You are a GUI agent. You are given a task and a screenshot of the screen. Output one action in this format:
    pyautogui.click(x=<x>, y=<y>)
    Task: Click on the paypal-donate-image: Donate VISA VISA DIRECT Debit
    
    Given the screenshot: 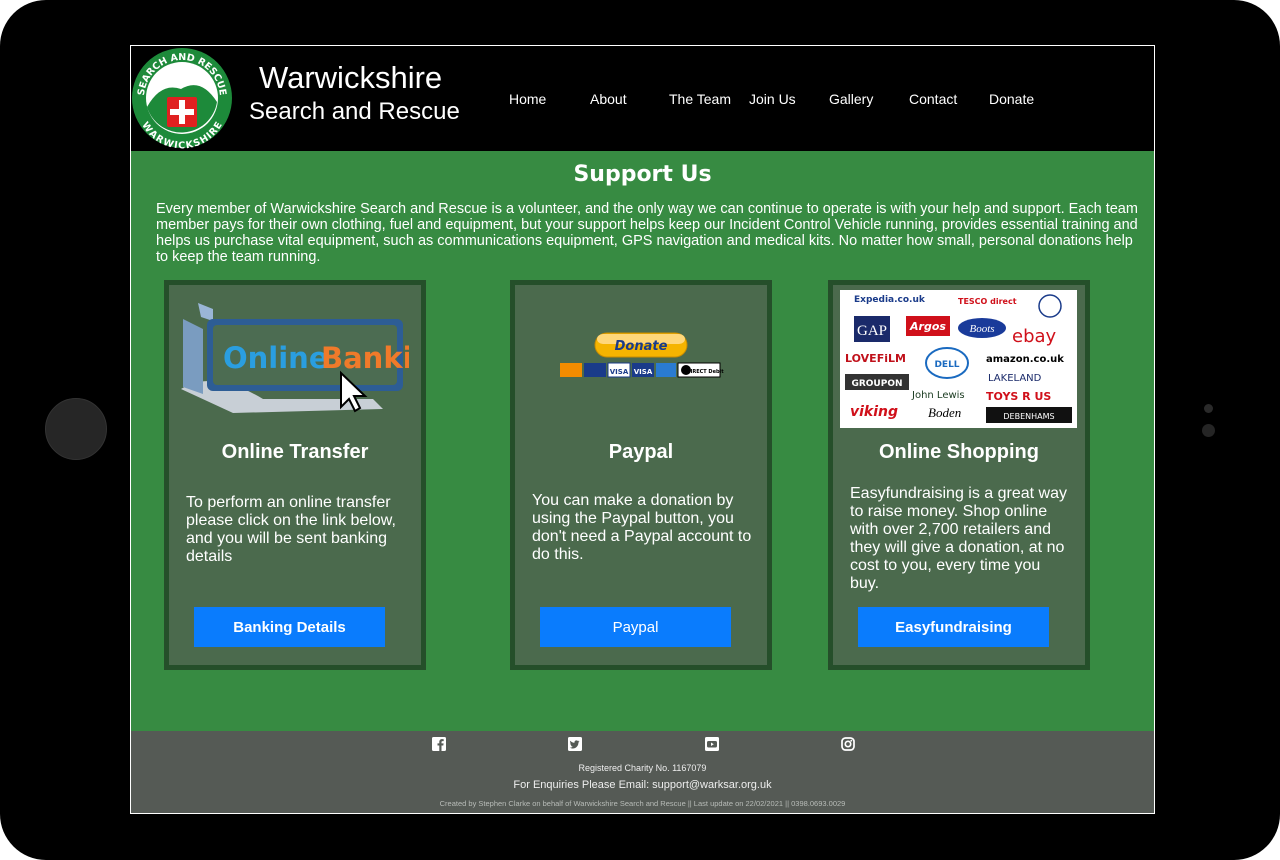 What is the action you would take?
    pyautogui.click(x=642, y=358)
    